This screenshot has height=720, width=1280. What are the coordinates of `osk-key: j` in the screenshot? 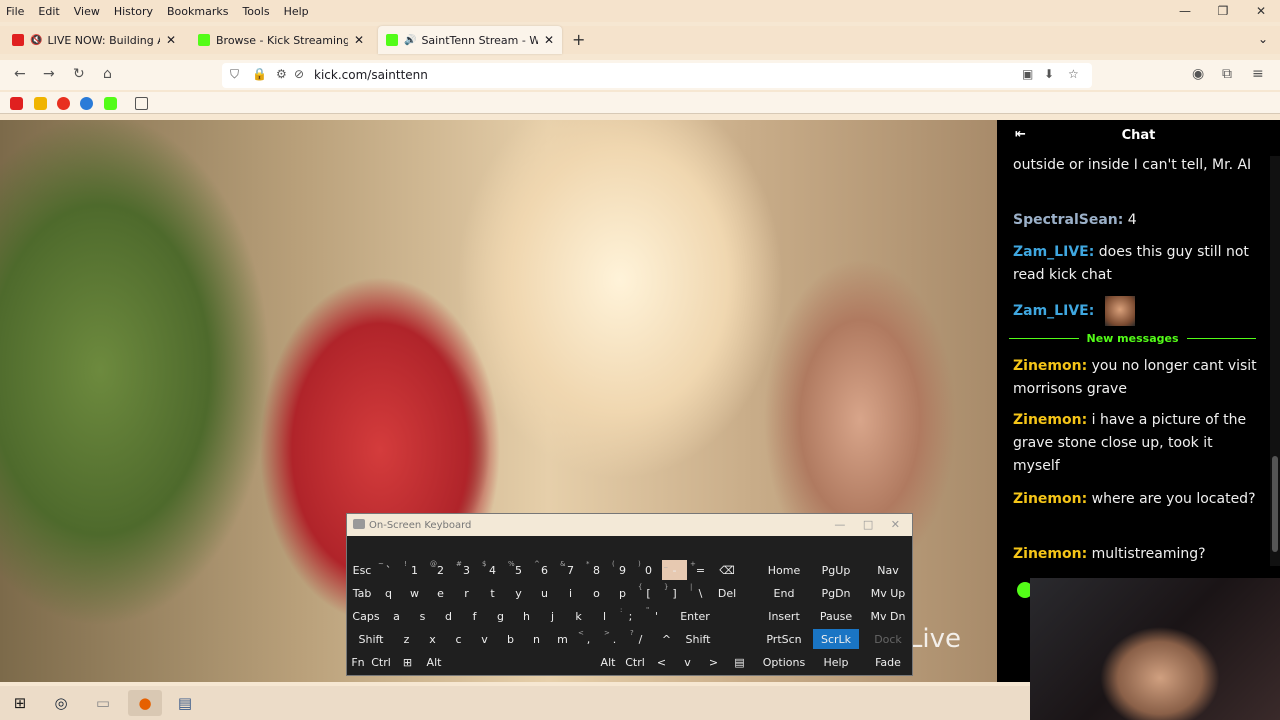 It's located at (552, 616).